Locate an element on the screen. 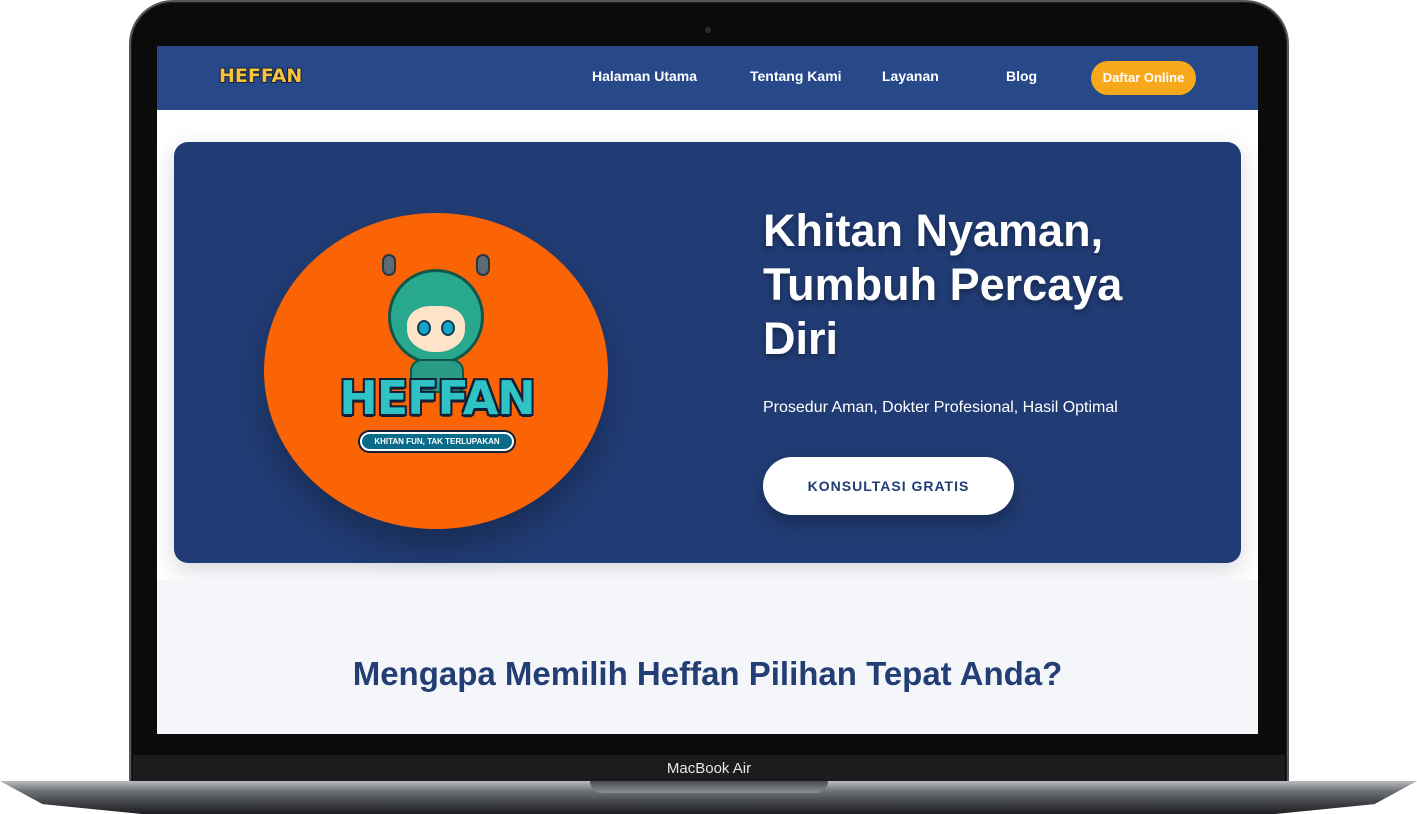  konsultasi-gratis-button: KONSULTASI GRATIS is located at coordinates (888, 486).